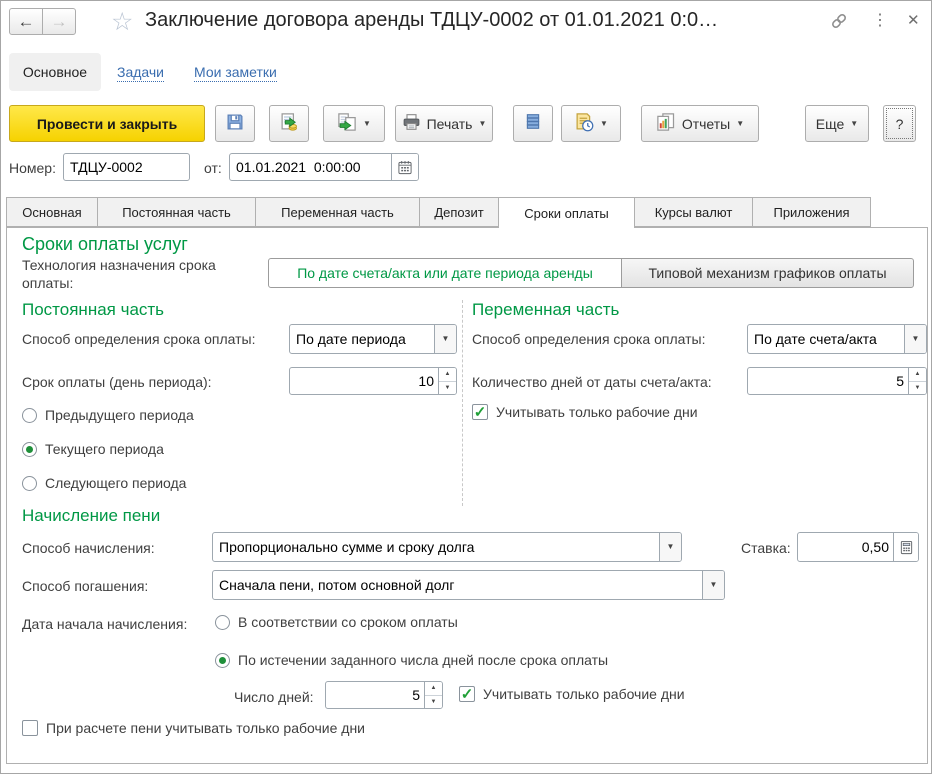 This screenshot has width=932, height=774. I want to click on chart-document-icon, so click(666, 123).